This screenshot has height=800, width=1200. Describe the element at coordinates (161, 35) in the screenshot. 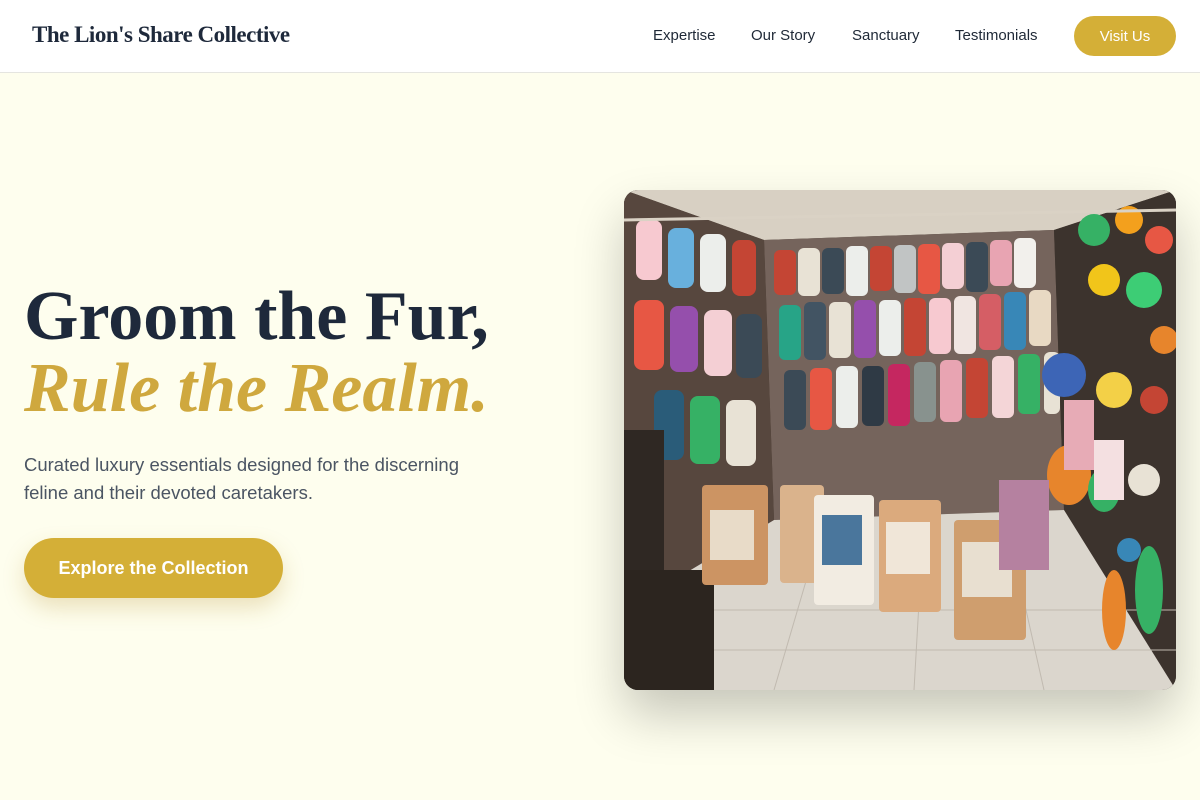

I see `brand-logo: The Lion's Share Collective` at that location.